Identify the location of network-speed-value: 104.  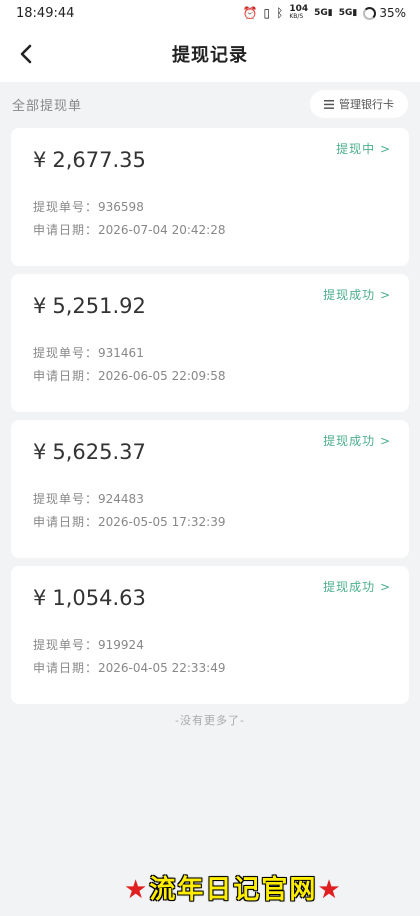
(299, 9).